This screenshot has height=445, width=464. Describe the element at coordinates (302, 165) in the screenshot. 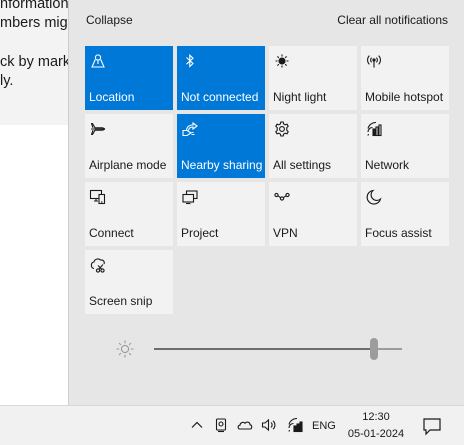

I see `tile-label: All settings` at that location.